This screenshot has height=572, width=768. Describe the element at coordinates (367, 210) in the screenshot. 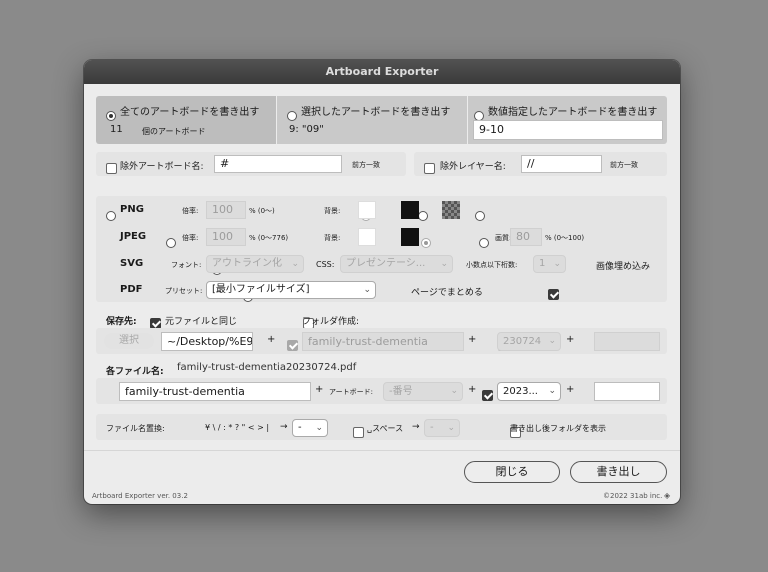

I see `png-bg-white-swatch` at that location.